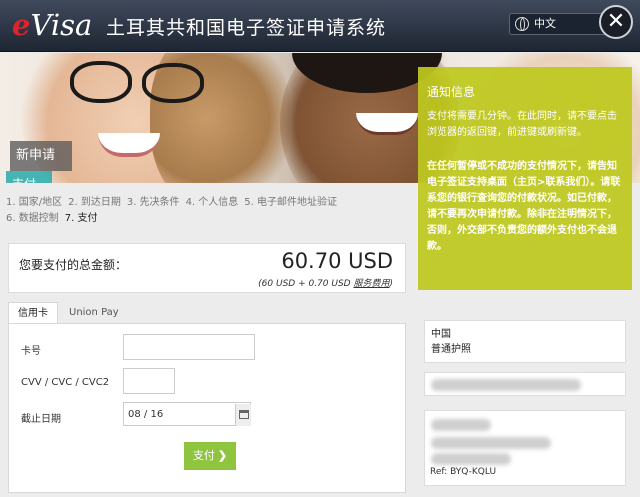 The width and height of the screenshot is (640, 497). I want to click on passport-type-value: 普通护照, so click(451, 349).